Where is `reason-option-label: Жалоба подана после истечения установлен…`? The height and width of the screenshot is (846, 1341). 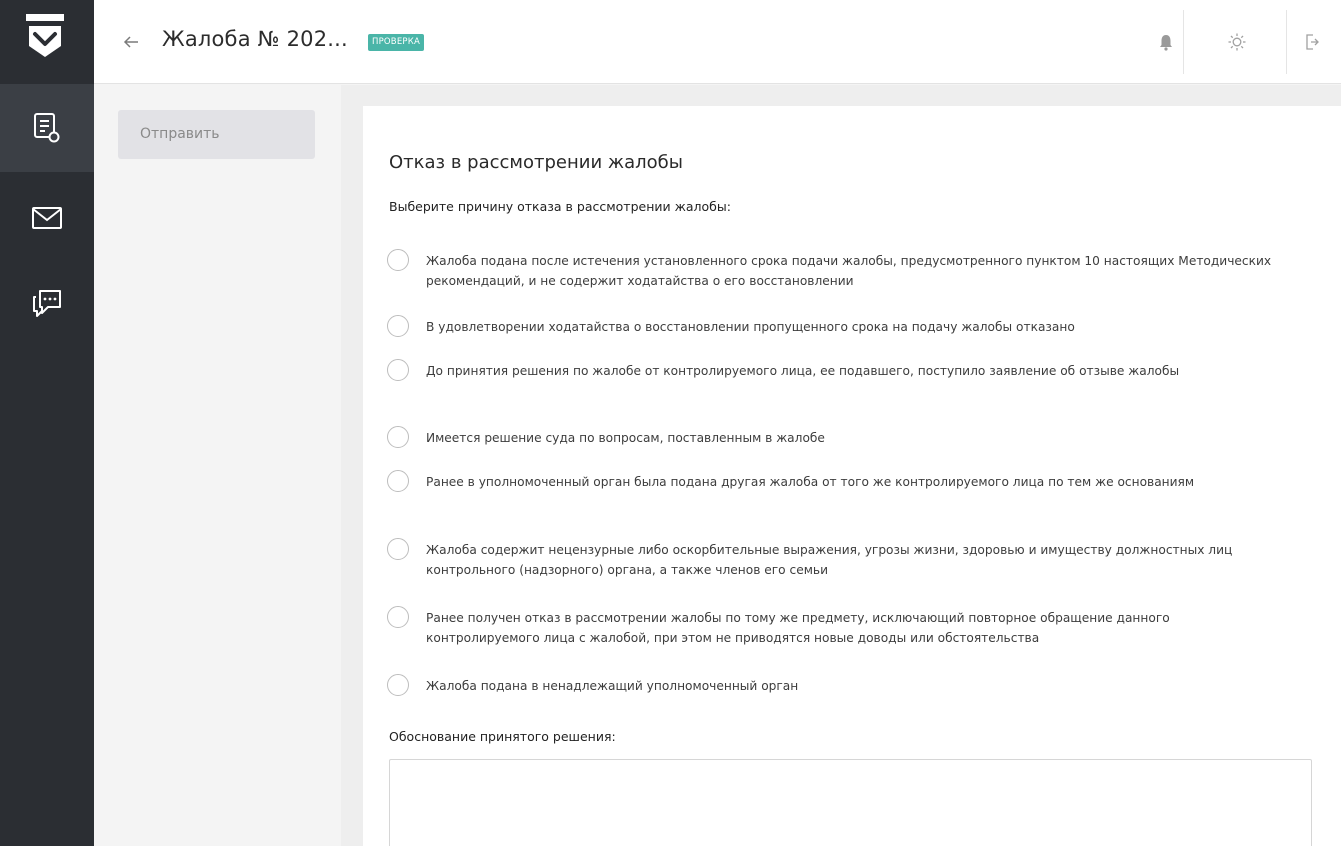 reason-option-label: Жалоба подана после истечения установлен… is located at coordinates (849, 271).